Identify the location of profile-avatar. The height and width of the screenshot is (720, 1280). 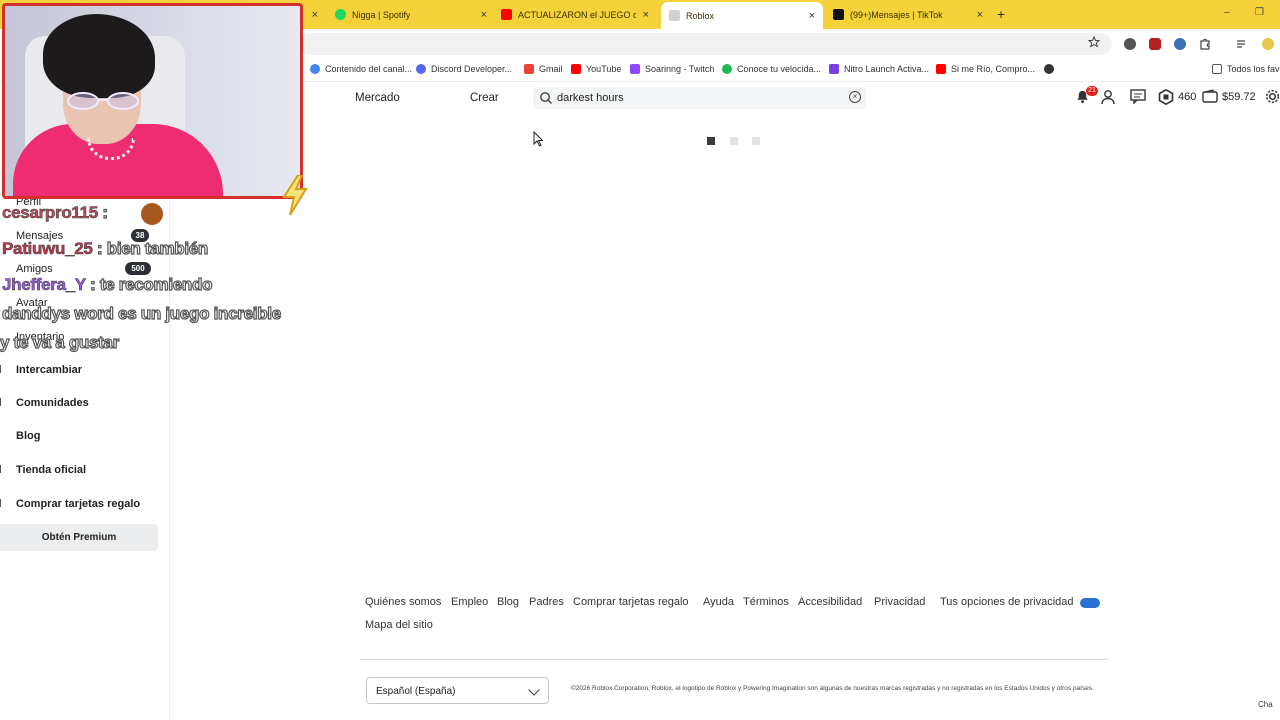
(1268, 44).